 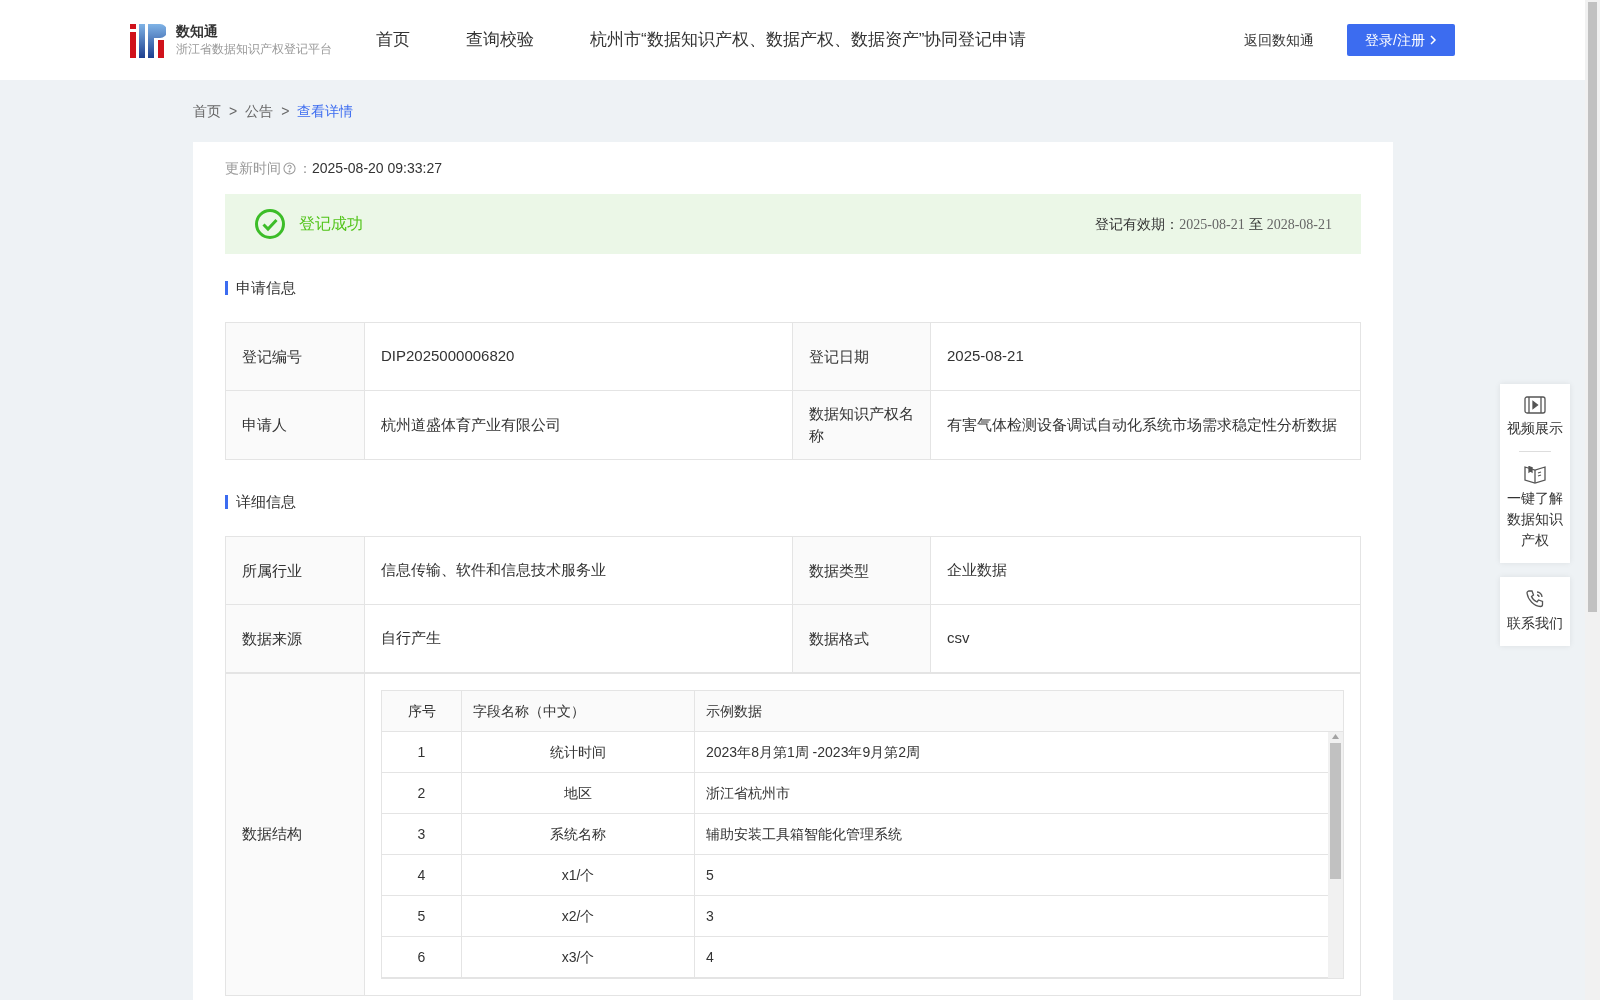 I want to click on field-value: 2025-08-21, so click(x=985, y=356).